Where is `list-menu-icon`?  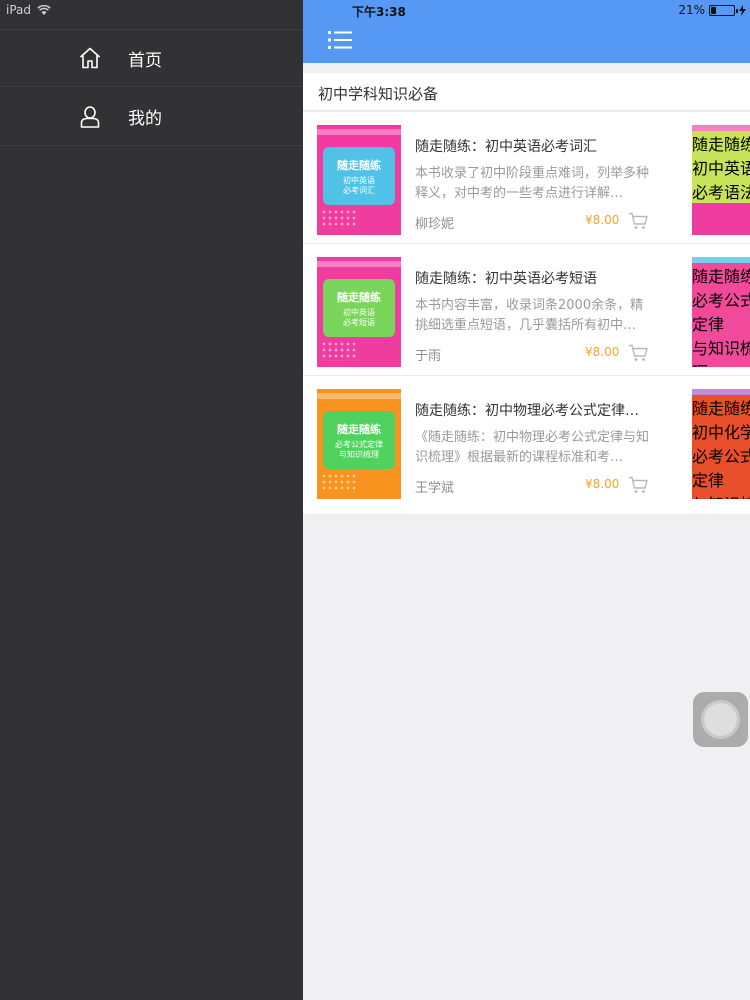 list-menu-icon is located at coordinates (340, 40).